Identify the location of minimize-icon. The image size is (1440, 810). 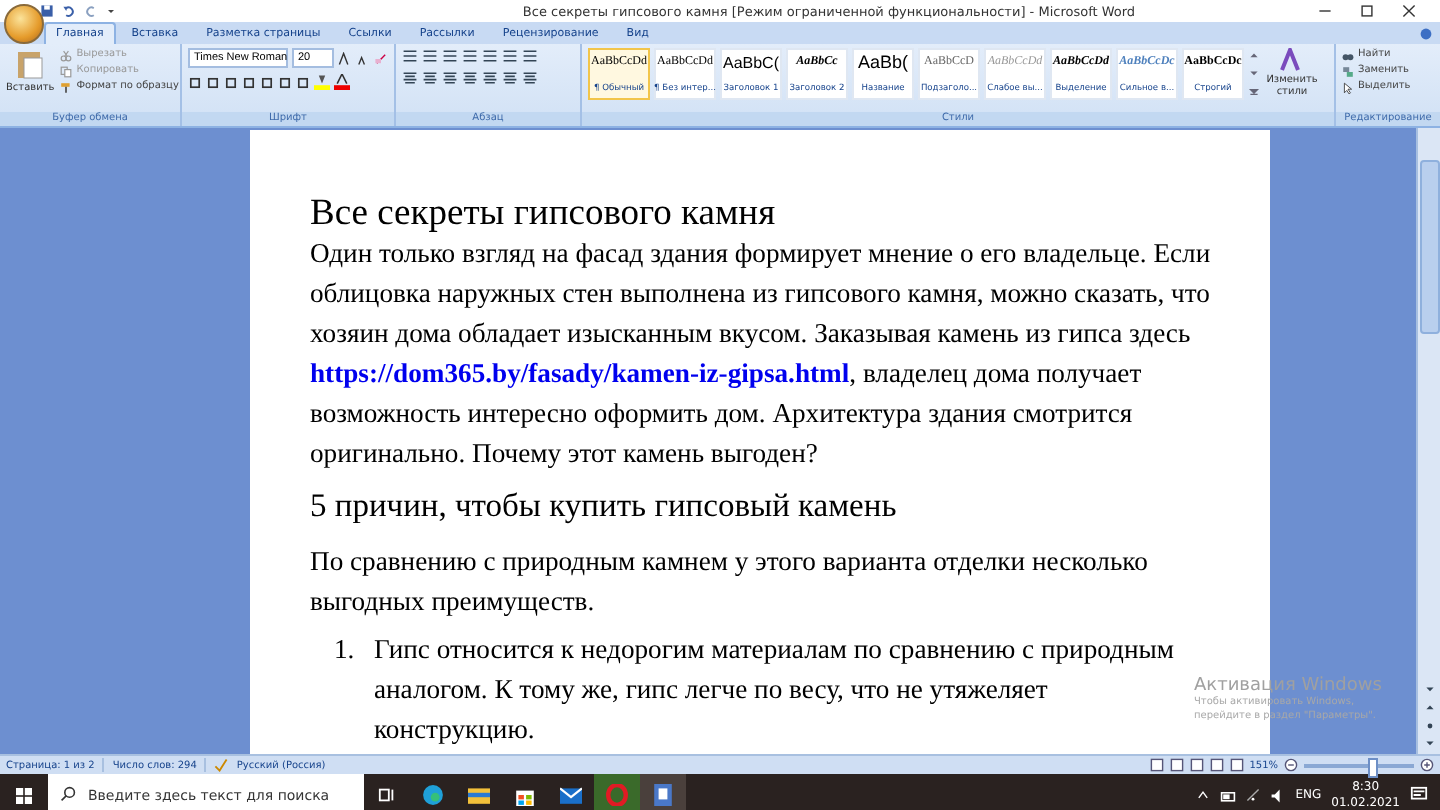
(1325, 11).